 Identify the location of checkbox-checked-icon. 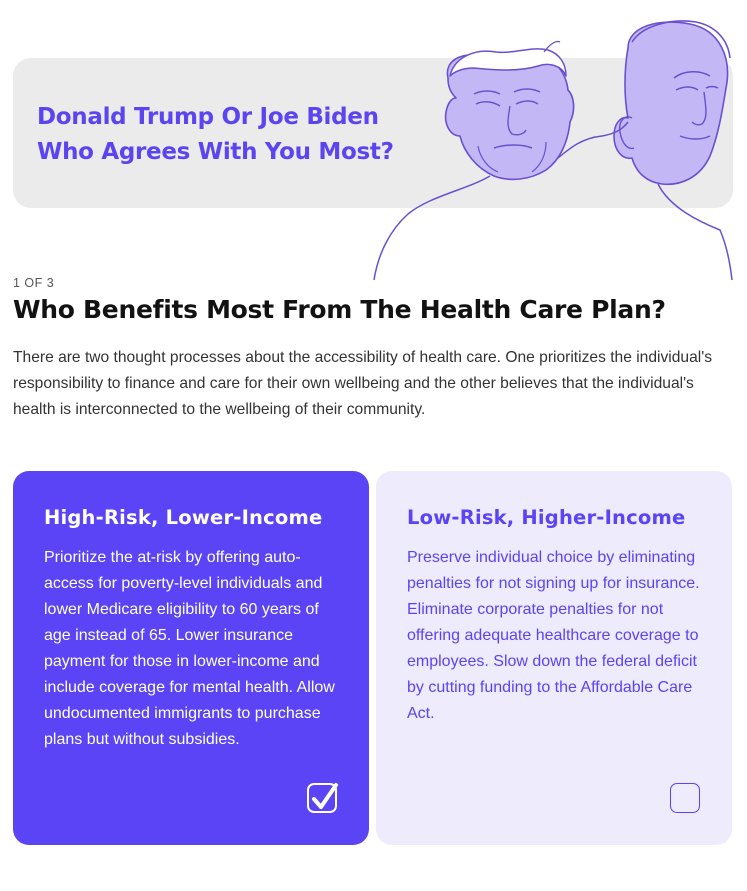
(322, 798).